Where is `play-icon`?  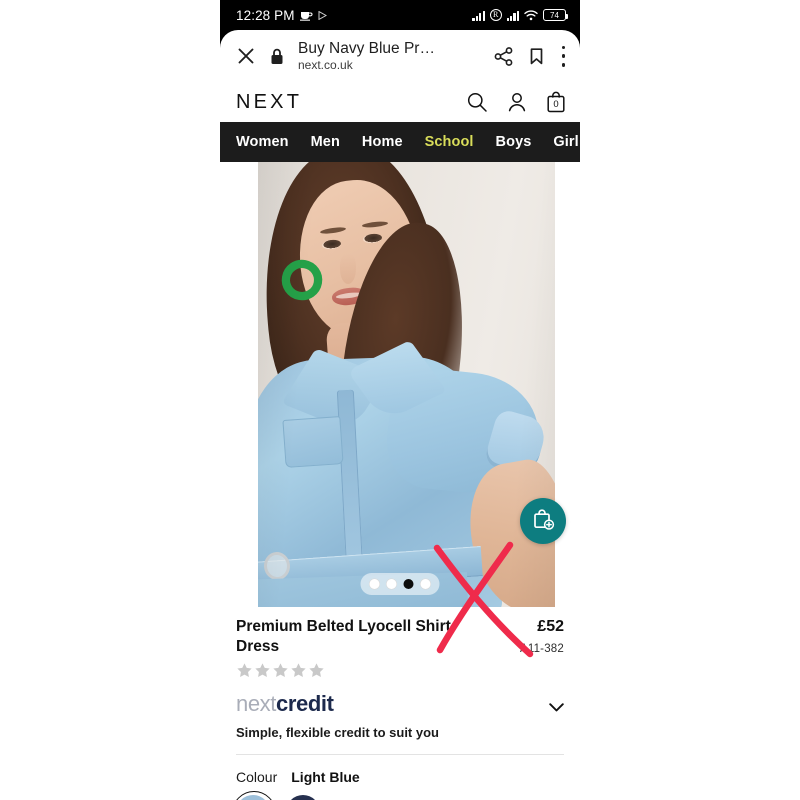 play-icon is located at coordinates (322, 15).